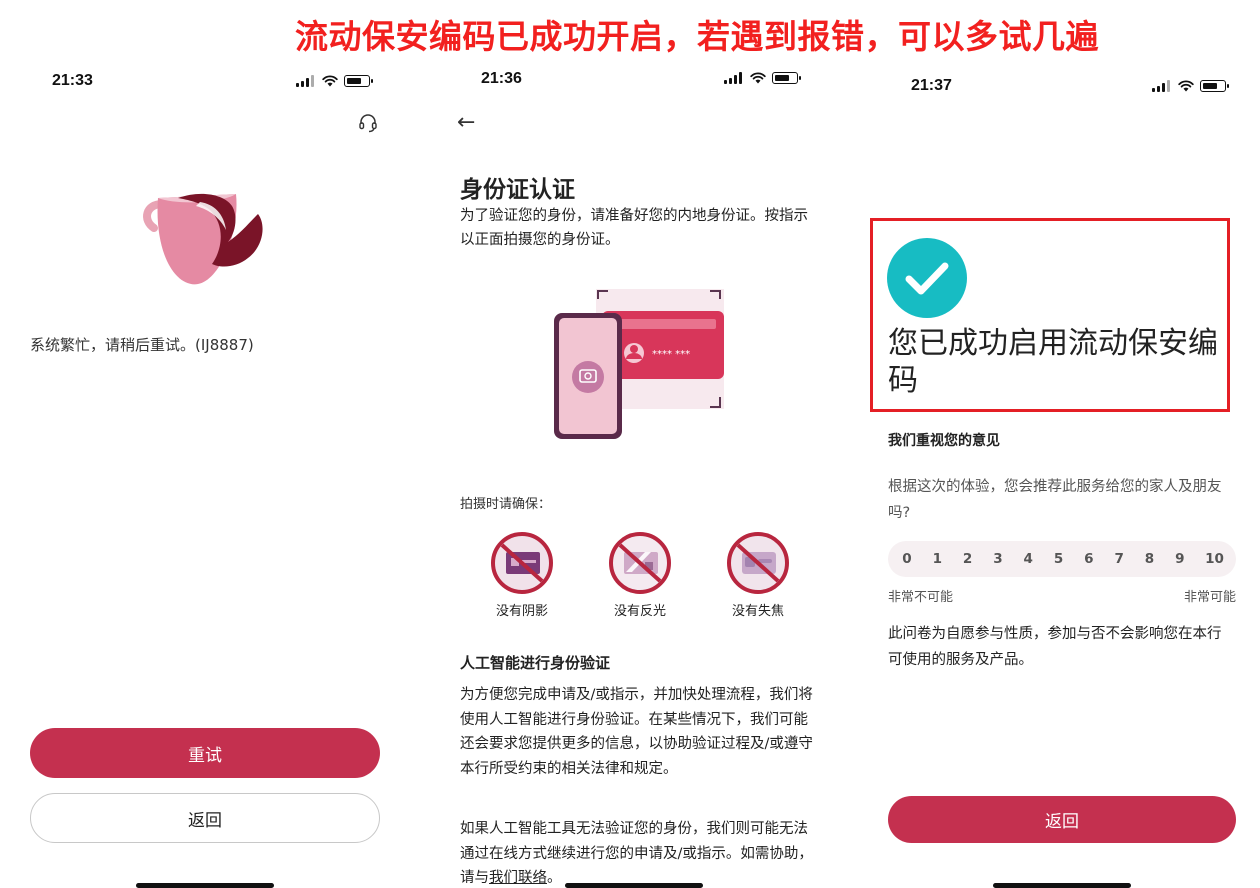 The width and height of the screenshot is (1260, 888). What do you see at coordinates (1059, 559) in the screenshot?
I see `nps-option-5: 5` at bounding box center [1059, 559].